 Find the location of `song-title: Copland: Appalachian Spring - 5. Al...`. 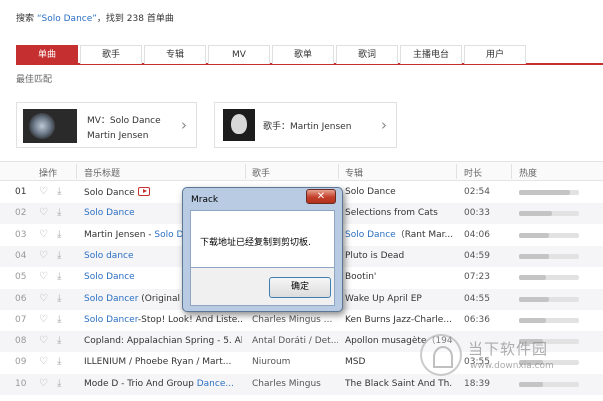

song-title: Copland: Appalachian Spring - 5. Al... is located at coordinates (163, 341).